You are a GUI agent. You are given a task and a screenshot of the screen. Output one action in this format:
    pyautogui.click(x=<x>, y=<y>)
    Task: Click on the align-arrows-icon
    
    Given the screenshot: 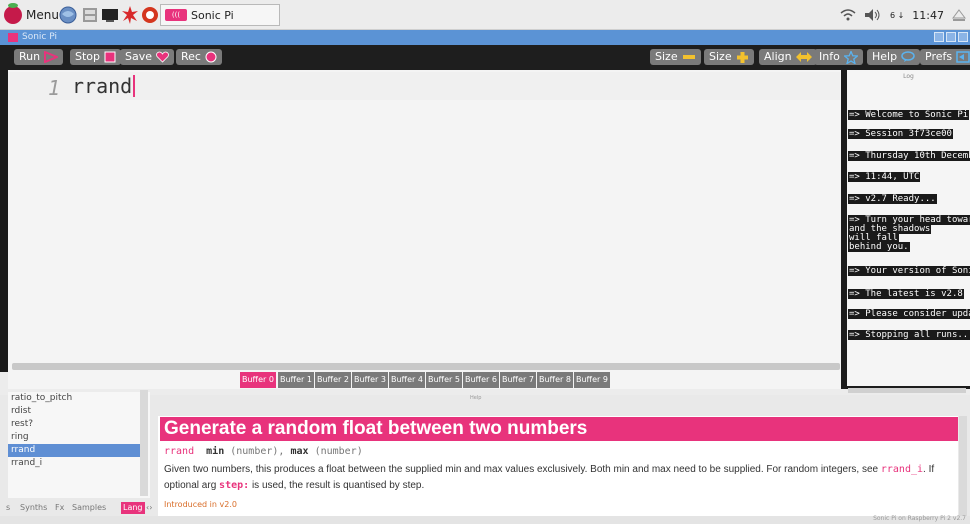 What is the action you would take?
    pyautogui.click(x=803, y=57)
    